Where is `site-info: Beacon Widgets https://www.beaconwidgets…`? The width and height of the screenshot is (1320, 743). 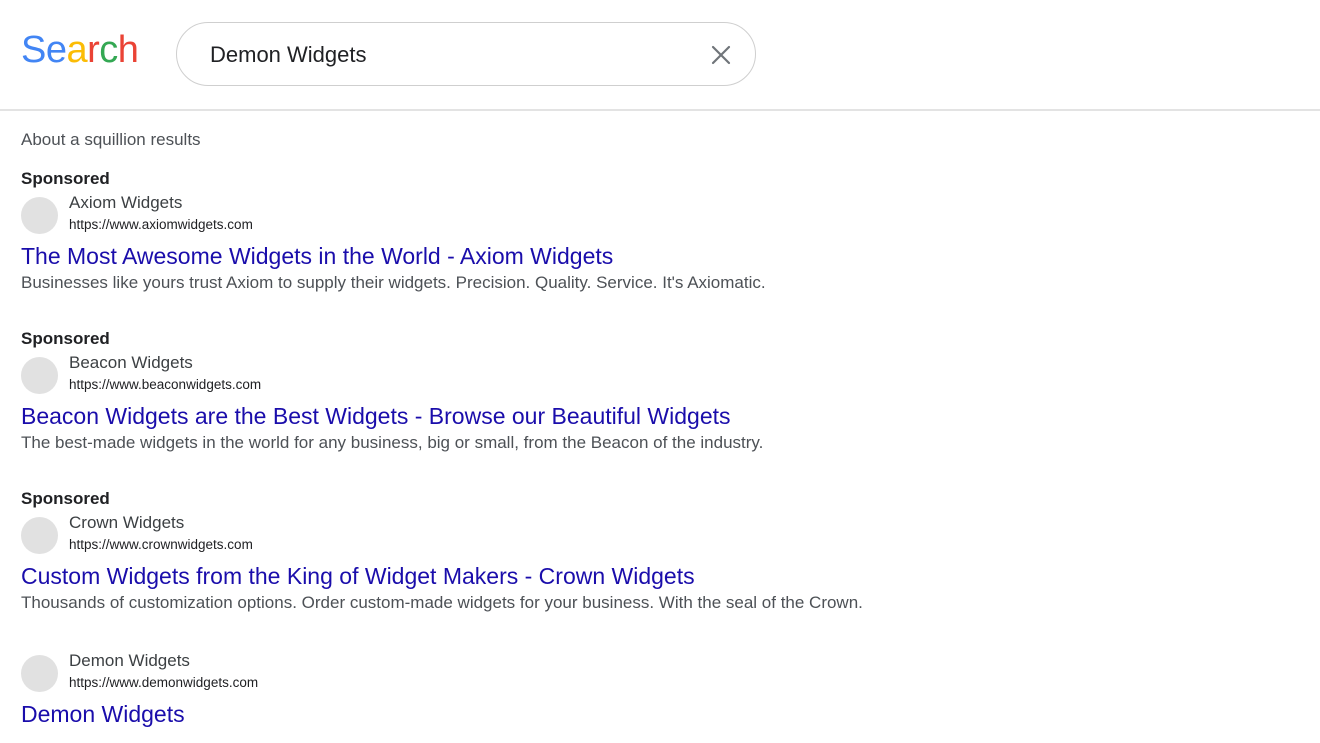 site-info: Beacon Widgets https://www.beaconwidgets… is located at coordinates (571, 376).